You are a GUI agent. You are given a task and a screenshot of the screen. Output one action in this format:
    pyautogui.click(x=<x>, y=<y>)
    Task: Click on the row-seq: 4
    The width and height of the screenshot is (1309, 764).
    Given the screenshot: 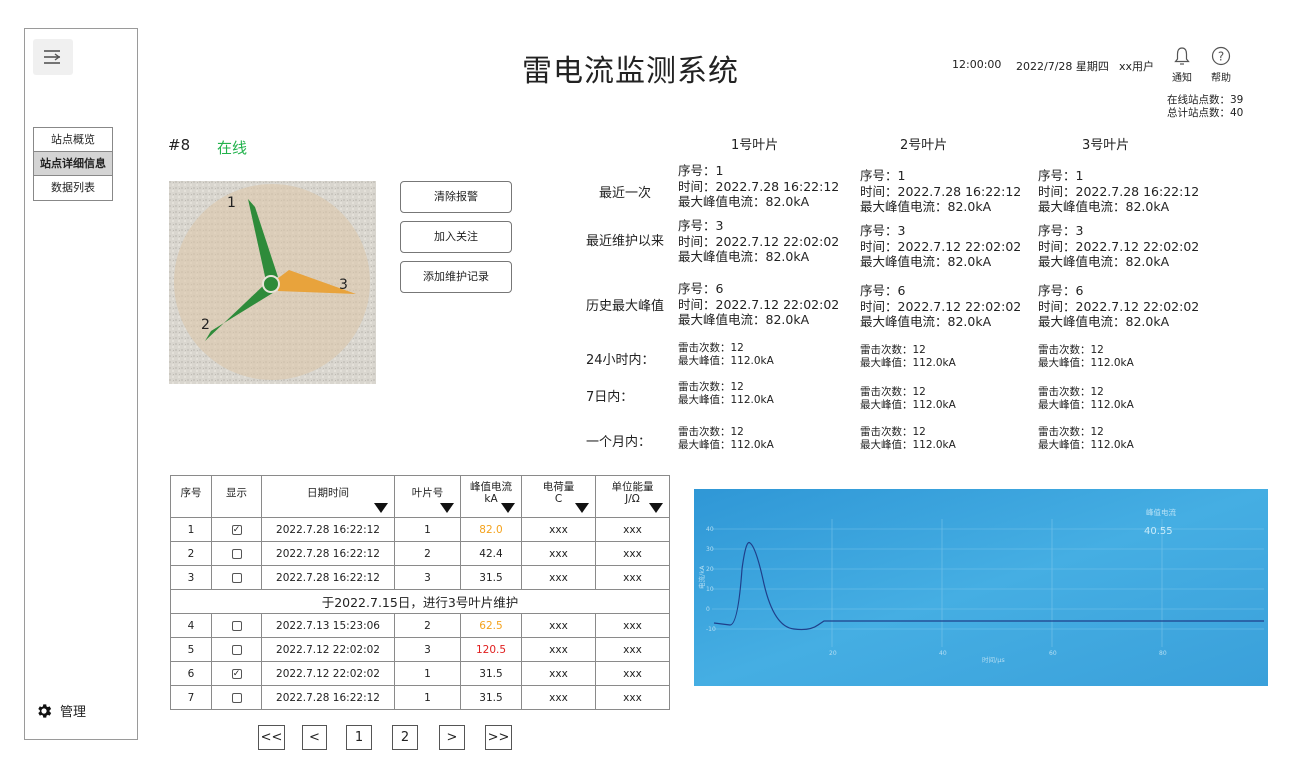 What is the action you would take?
    pyautogui.click(x=191, y=625)
    